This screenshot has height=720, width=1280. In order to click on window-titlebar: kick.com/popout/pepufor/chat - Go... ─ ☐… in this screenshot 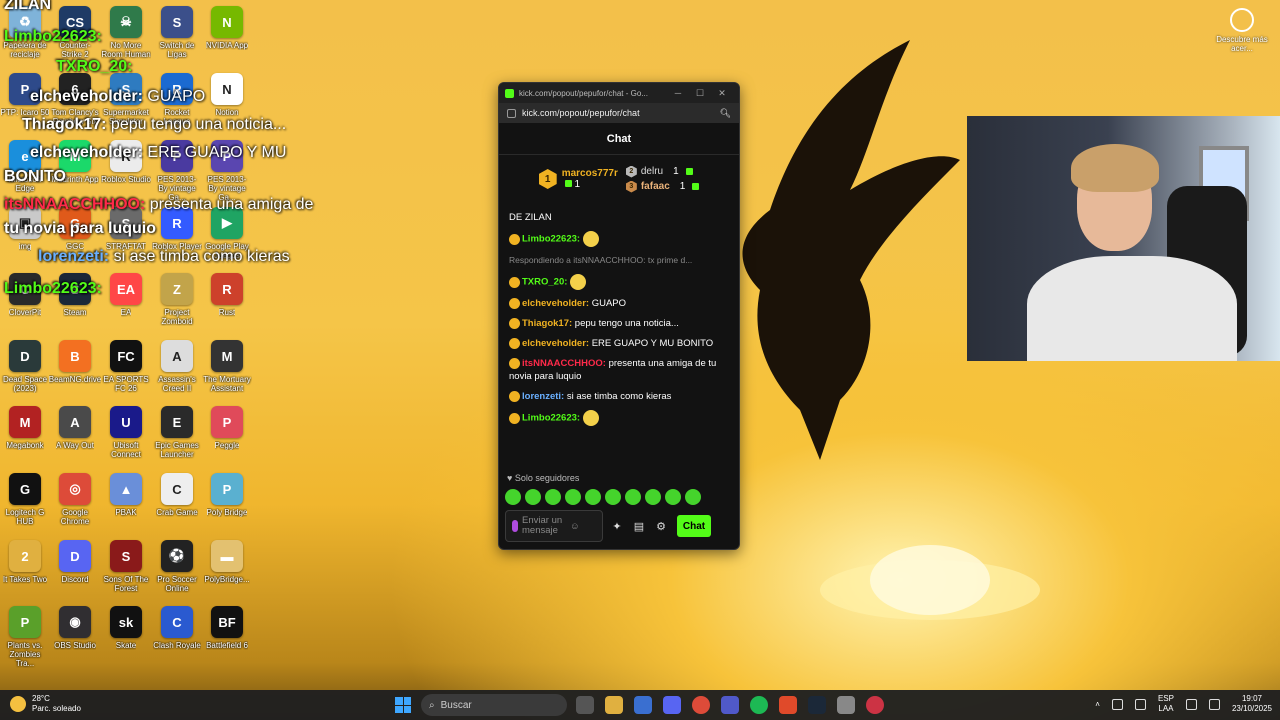, I will do `click(619, 93)`.